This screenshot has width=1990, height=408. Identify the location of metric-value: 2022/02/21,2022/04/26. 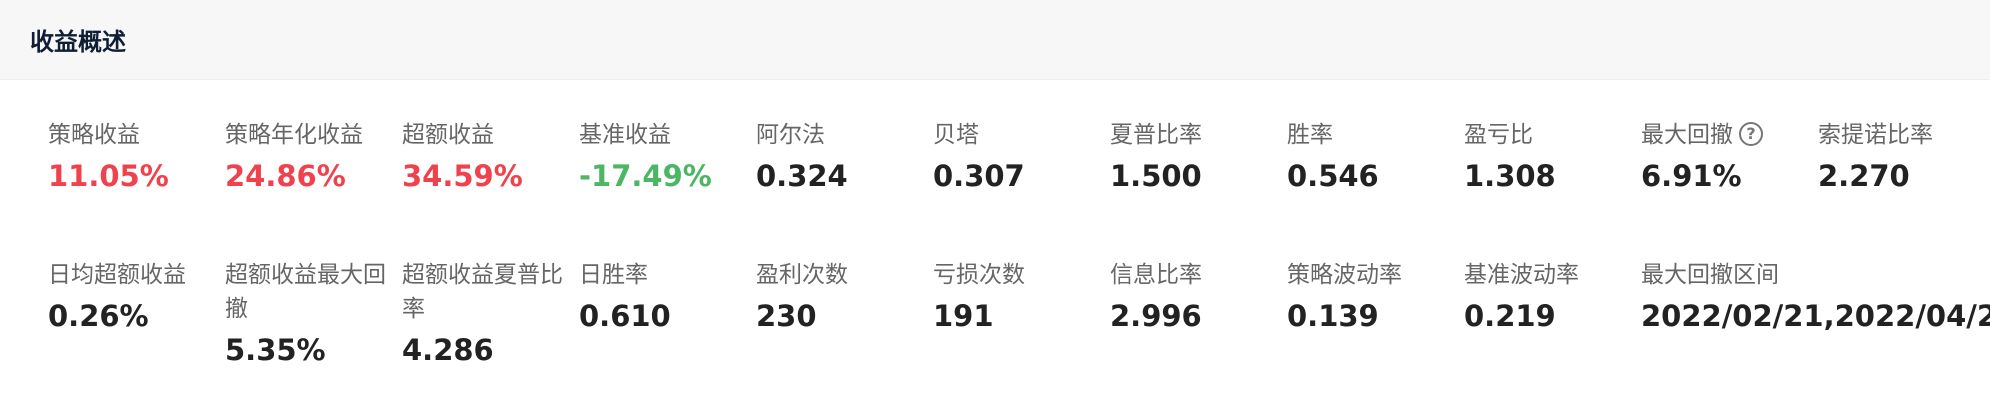
(1815, 316).